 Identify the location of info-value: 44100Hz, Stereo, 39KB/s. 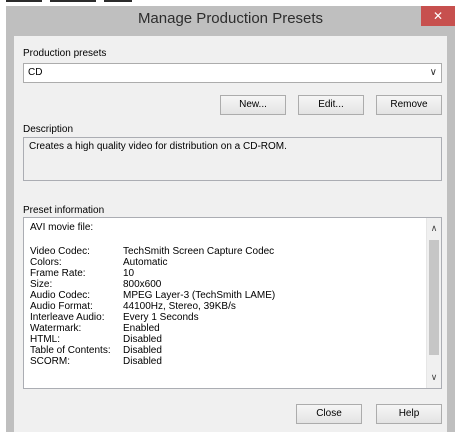
(179, 306).